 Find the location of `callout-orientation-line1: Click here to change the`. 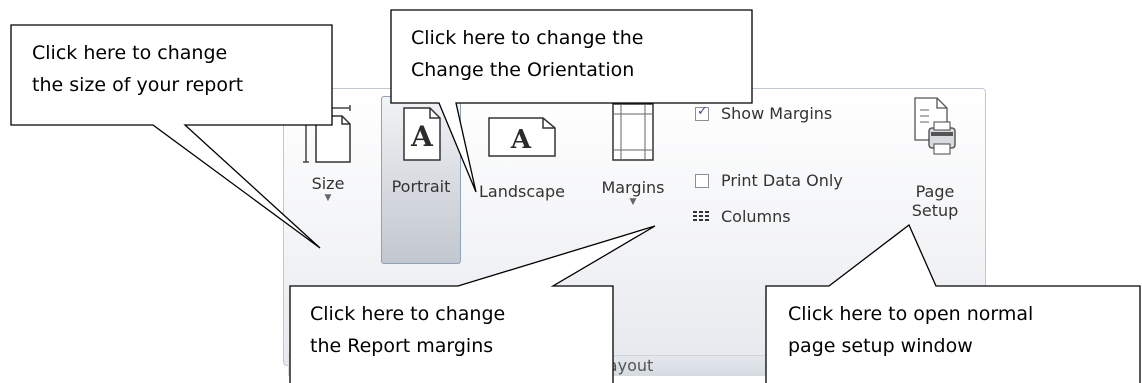

callout-orientation-line1: Click here to change the is located at coordinates (527, 38).